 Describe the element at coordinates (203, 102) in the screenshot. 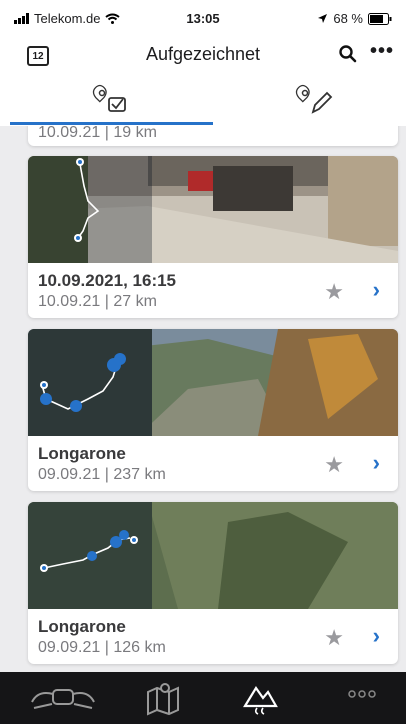

I see `tab-bar` at that location.